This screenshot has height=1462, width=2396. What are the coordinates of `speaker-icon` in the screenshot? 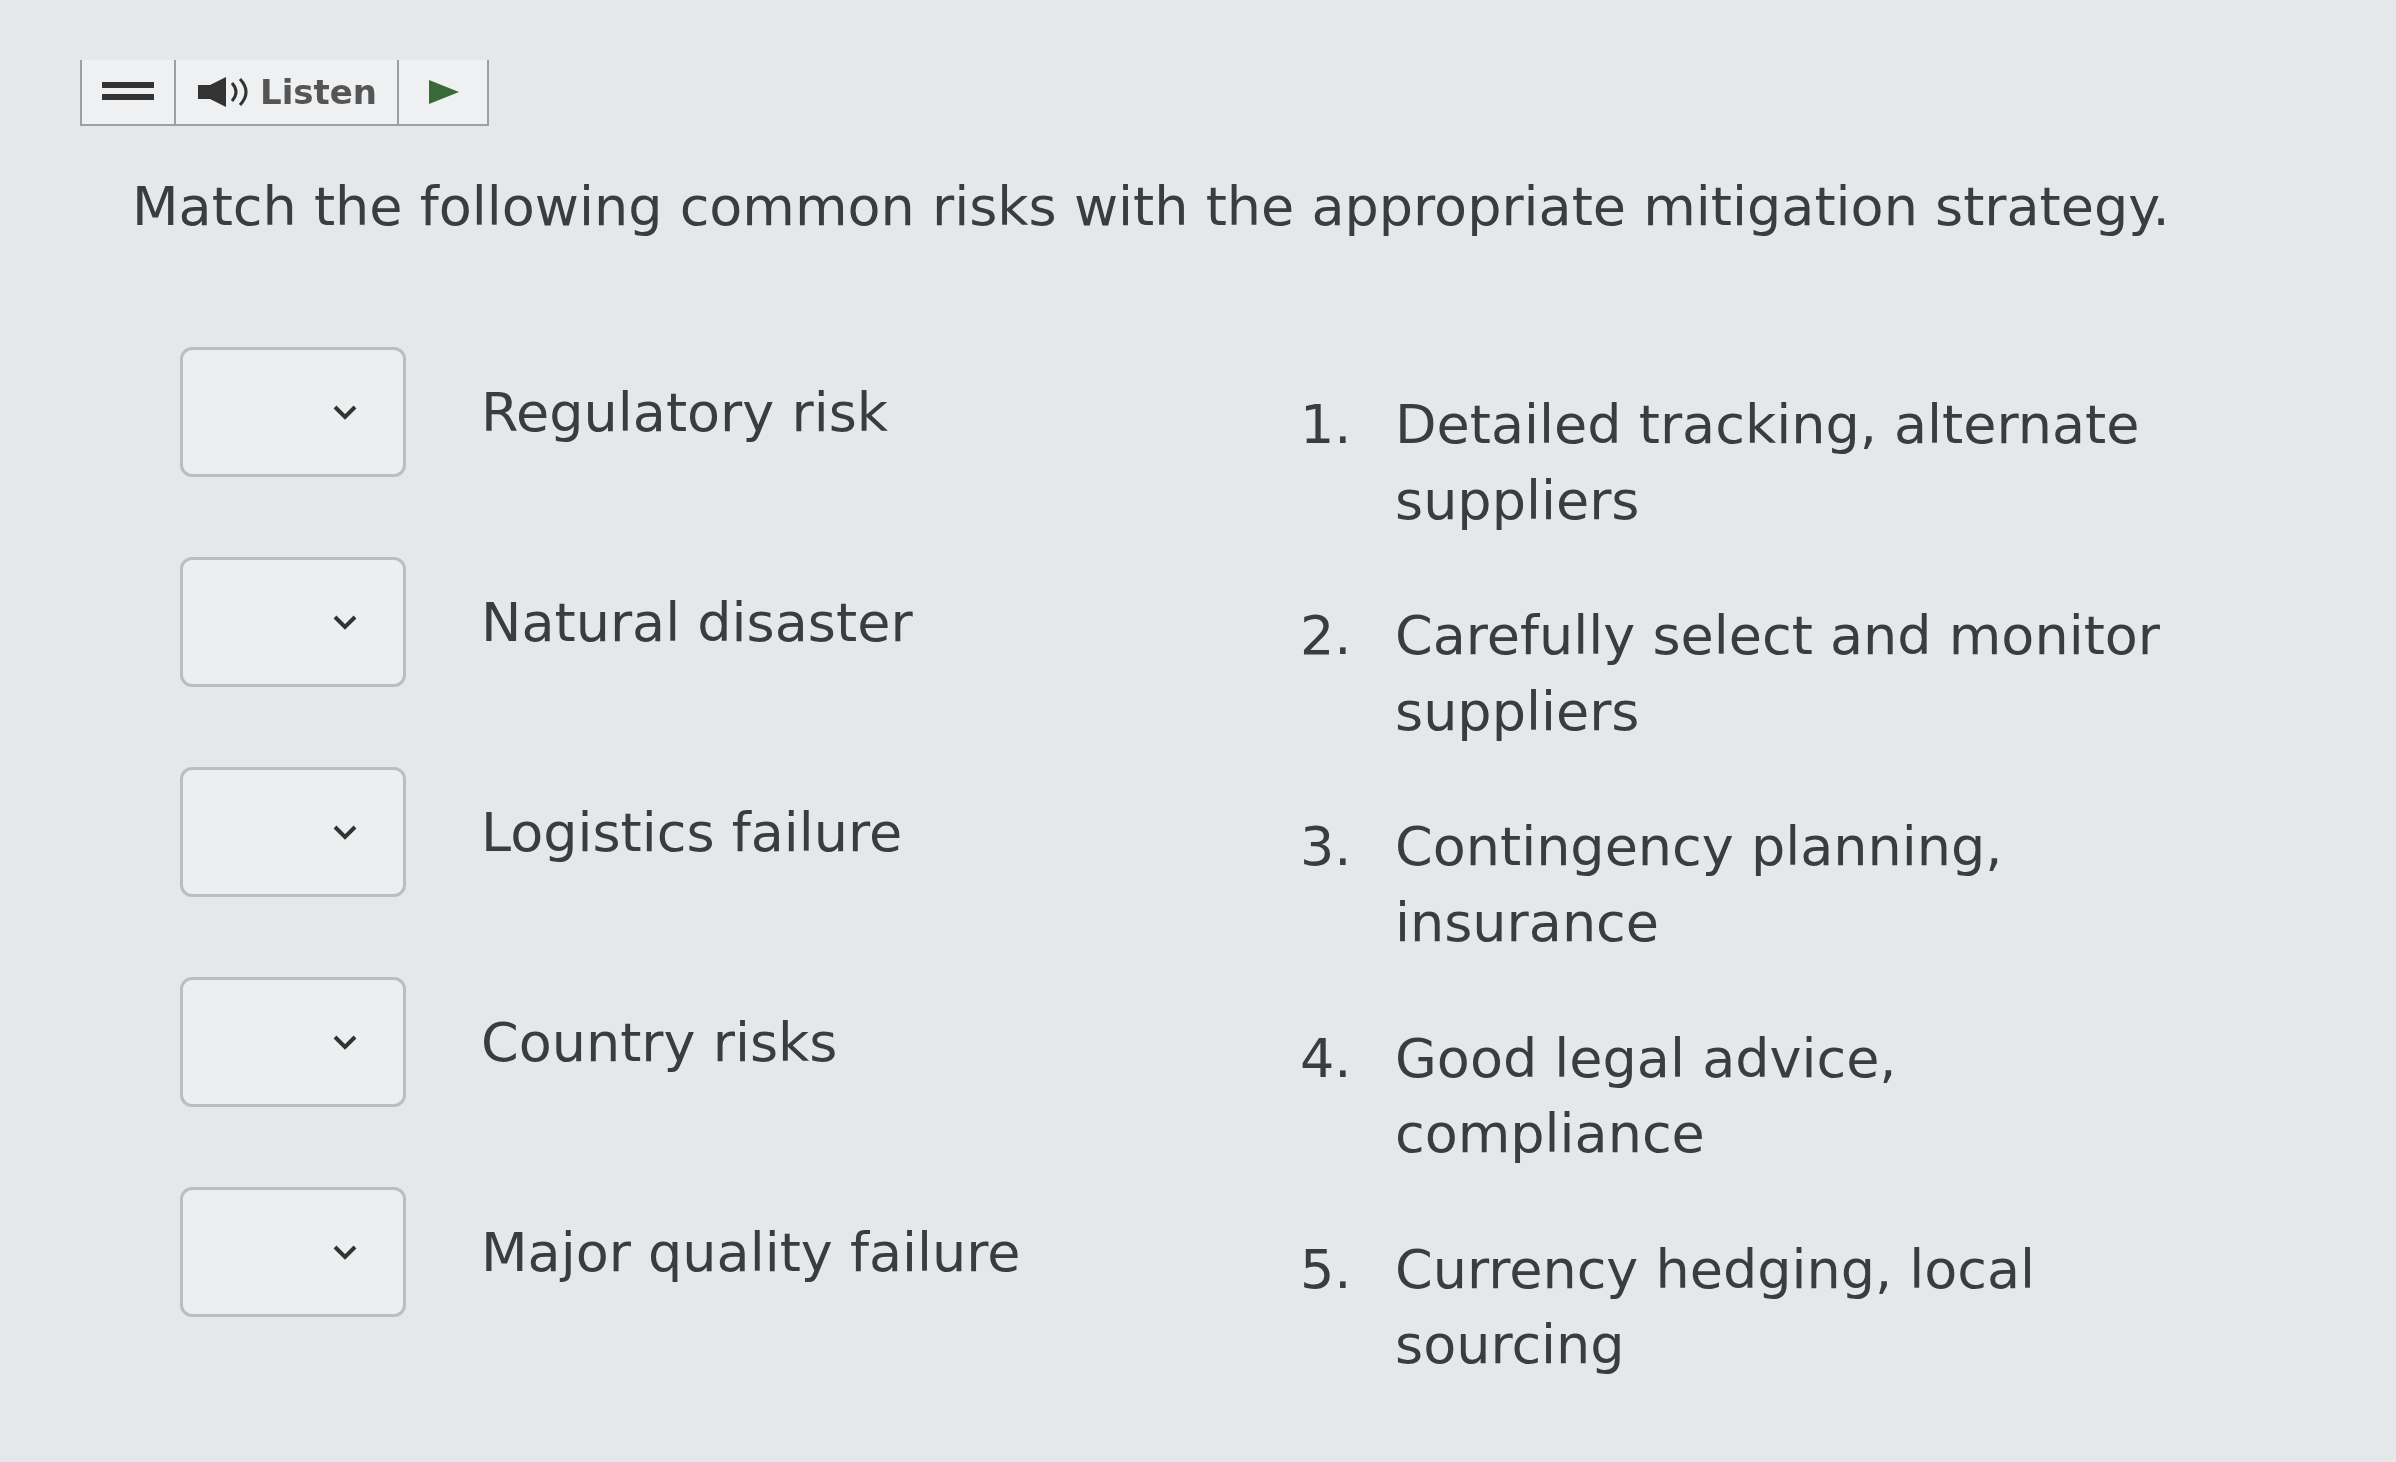 It's located at (222, 92).